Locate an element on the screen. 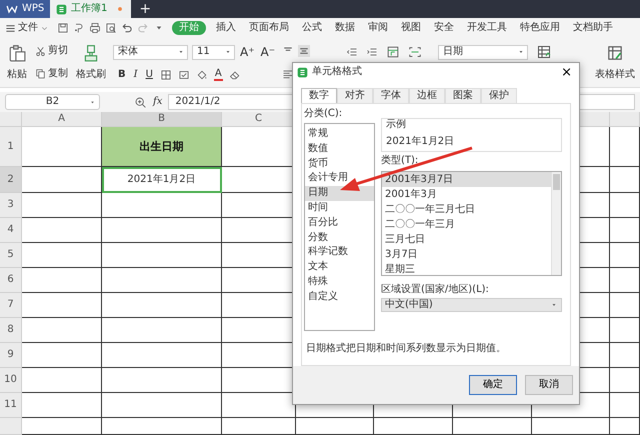  table-style-button: 表格样式 is located at coordinates (615, 75).